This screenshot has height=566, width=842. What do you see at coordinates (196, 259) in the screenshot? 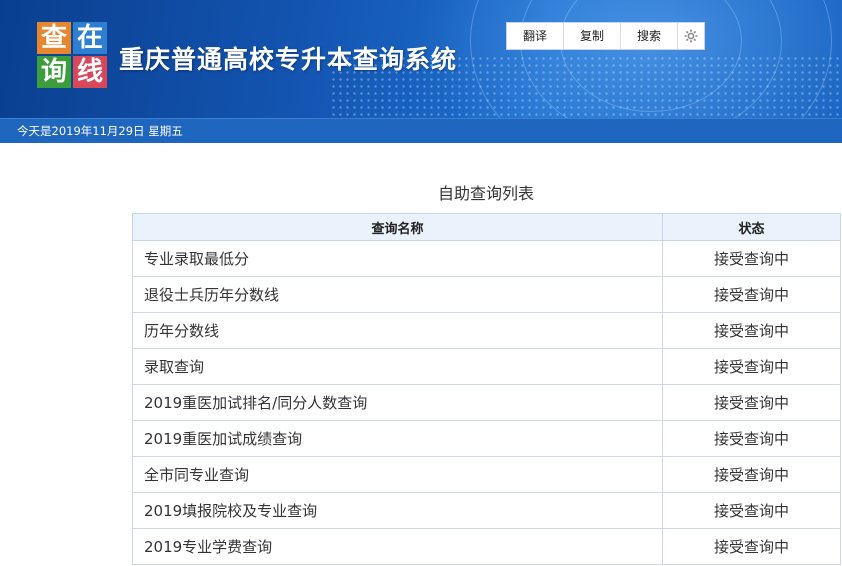
I see `query-link: 专业录取最低分` at bounding box center [196, 259].